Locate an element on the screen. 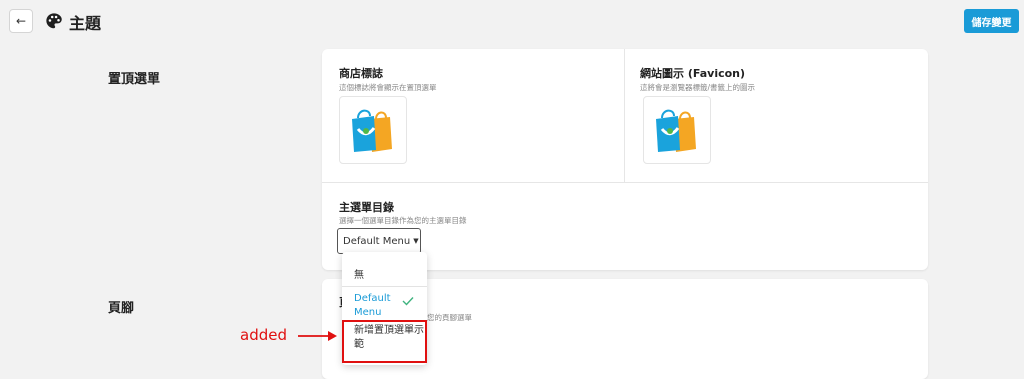 The image size is (1024, 379). main-menu-select: Default Menu ▼ is located at coordinates (379, 241).